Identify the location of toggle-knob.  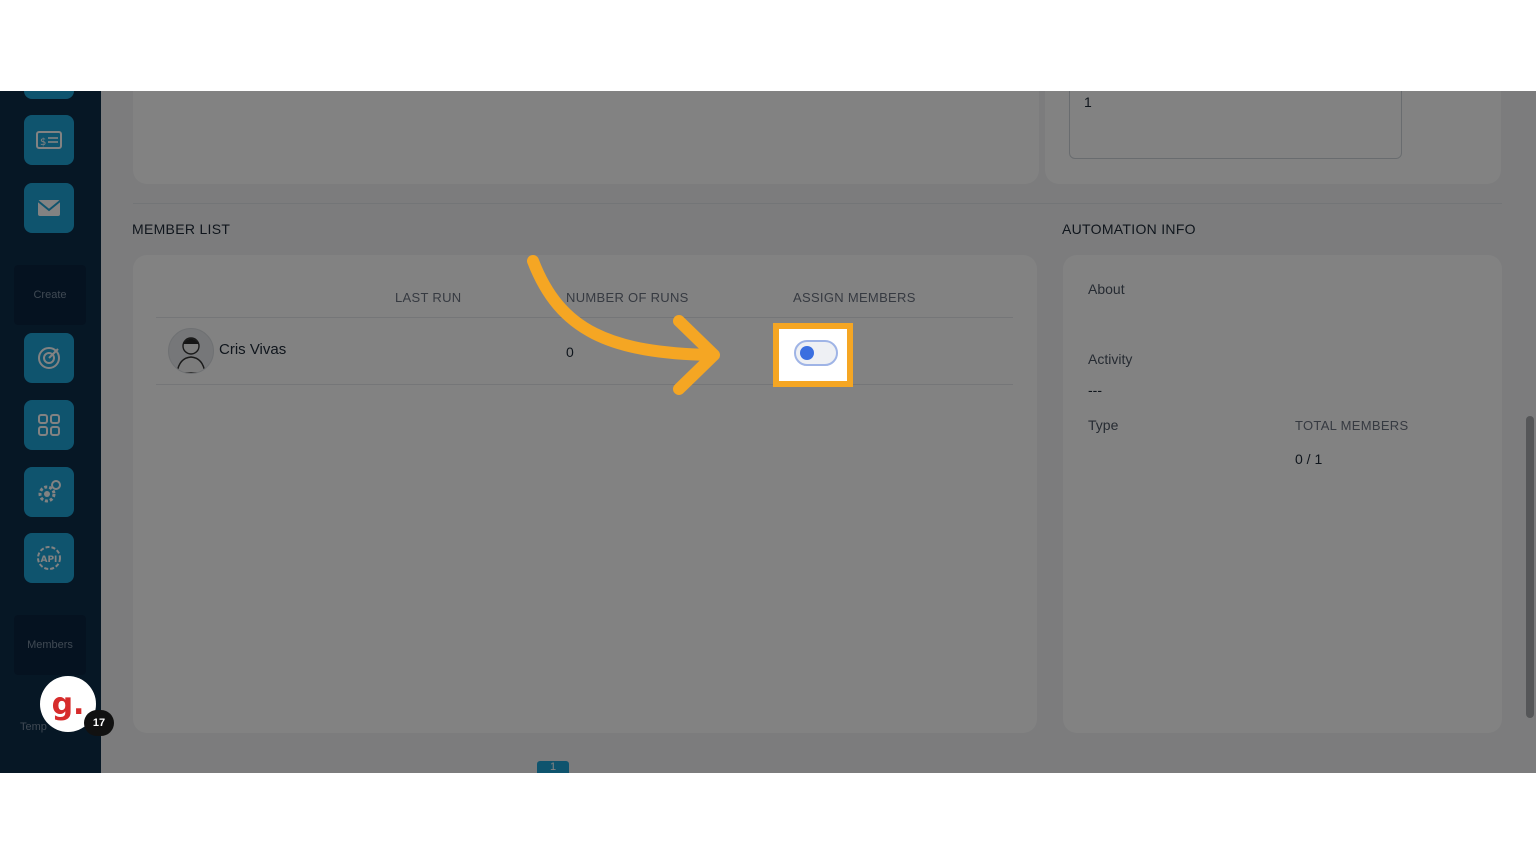
(807, 353).